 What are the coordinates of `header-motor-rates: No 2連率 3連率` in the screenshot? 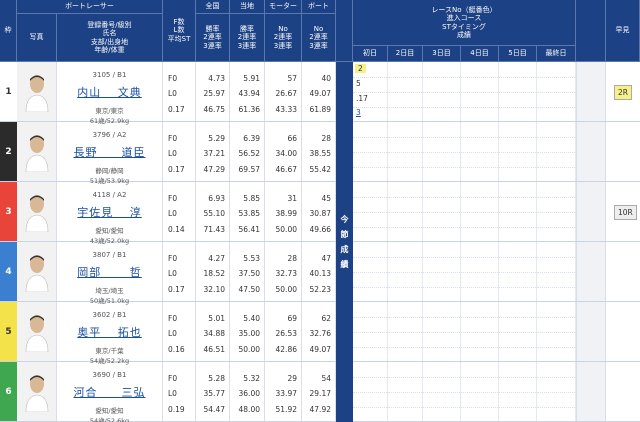 It's located at (283, 38).